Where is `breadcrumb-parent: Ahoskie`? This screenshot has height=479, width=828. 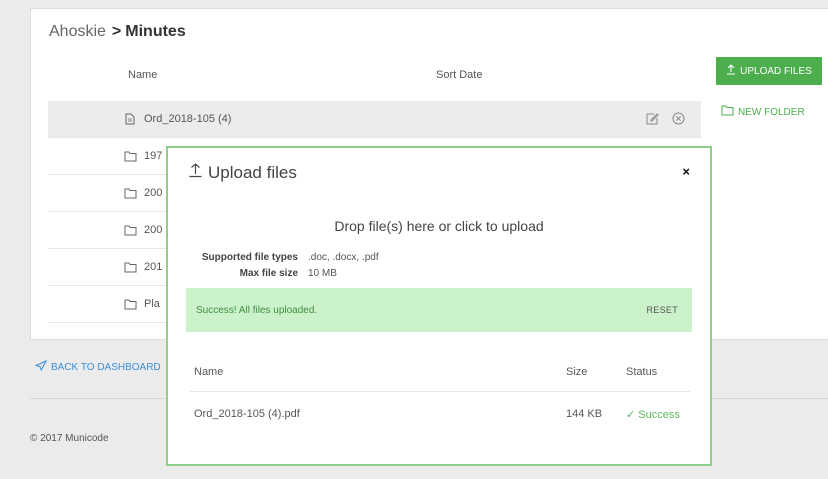
breadcrumb-parent: Ahoskie is located at coordinates (77, 31).